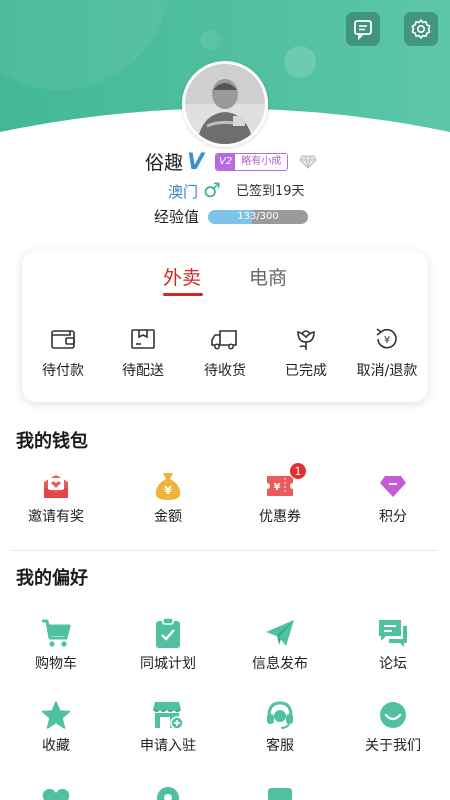 This screenshot has width=450, height=800. What do you see at coordinates (212, 190) in the screenshot?
I see `male-icon: ♂` at bounding box center [212, 190].